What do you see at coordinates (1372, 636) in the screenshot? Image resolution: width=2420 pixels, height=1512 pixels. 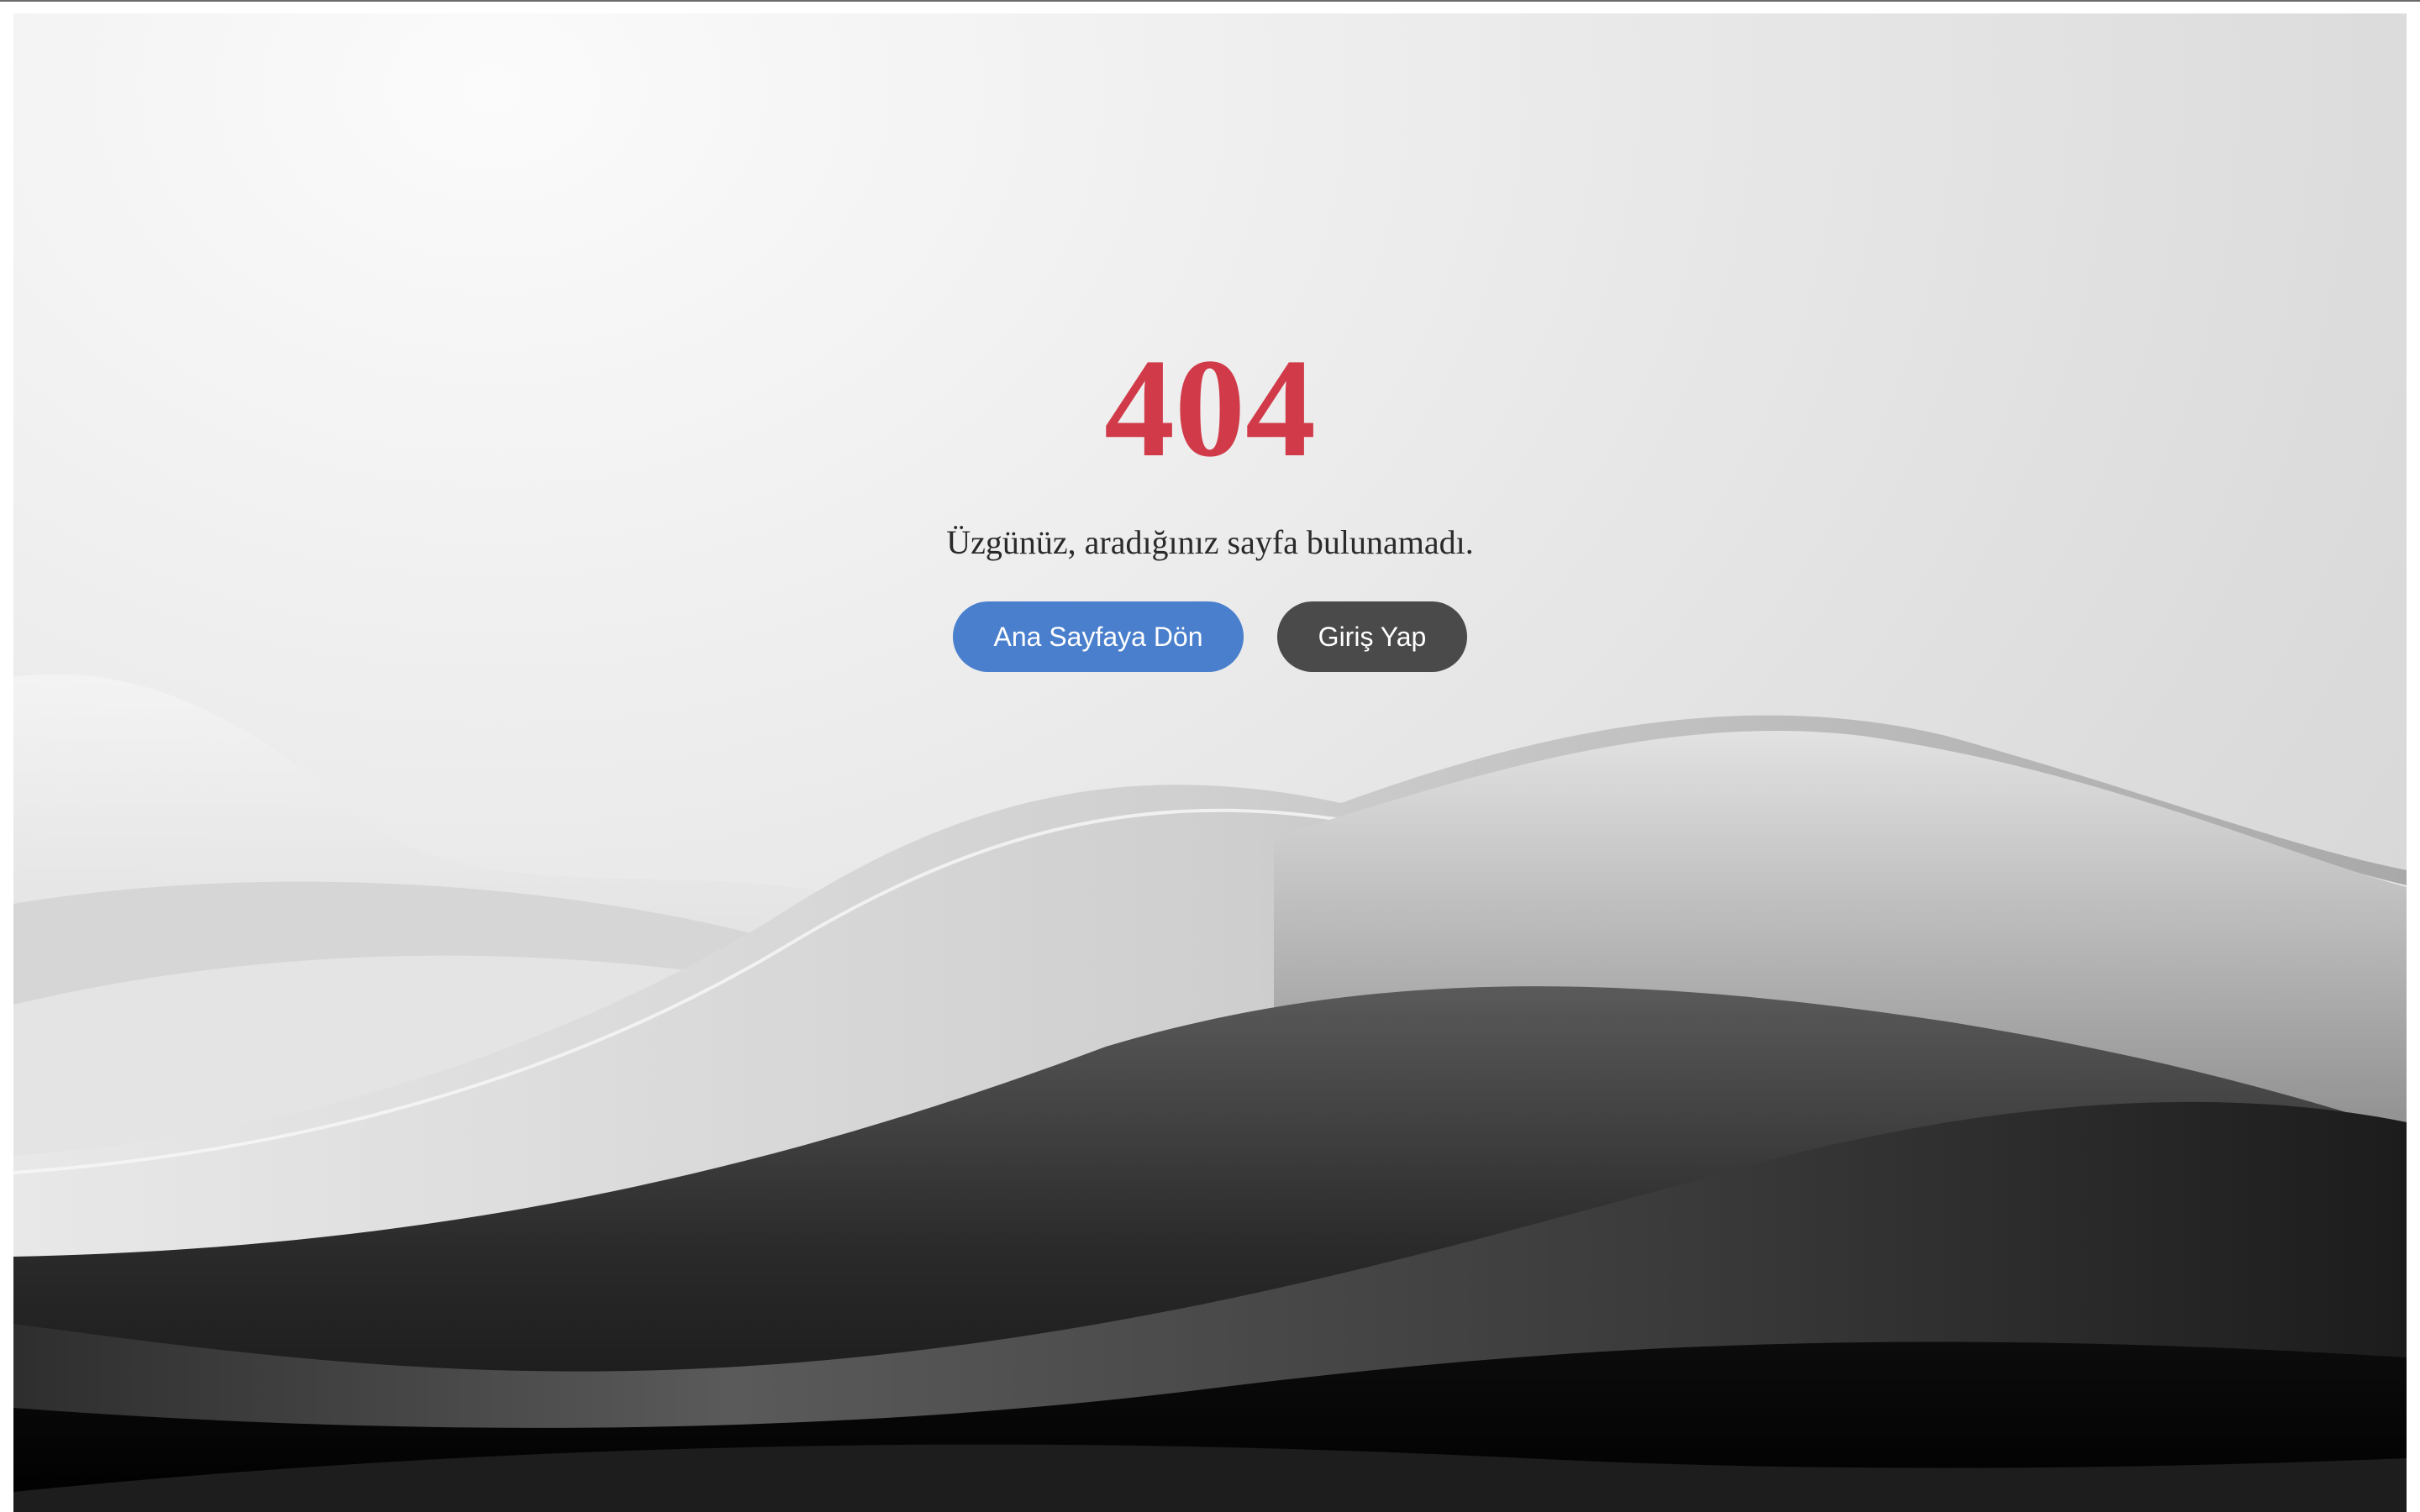 I see `login-button: Giriş Yap` at bounding box center [1372, 636].